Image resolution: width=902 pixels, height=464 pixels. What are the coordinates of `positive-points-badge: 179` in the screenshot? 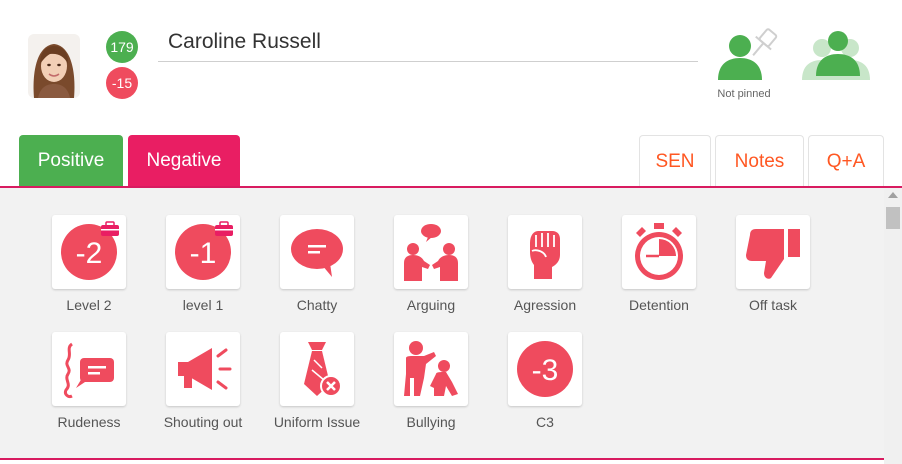 It's located at (122, 47).